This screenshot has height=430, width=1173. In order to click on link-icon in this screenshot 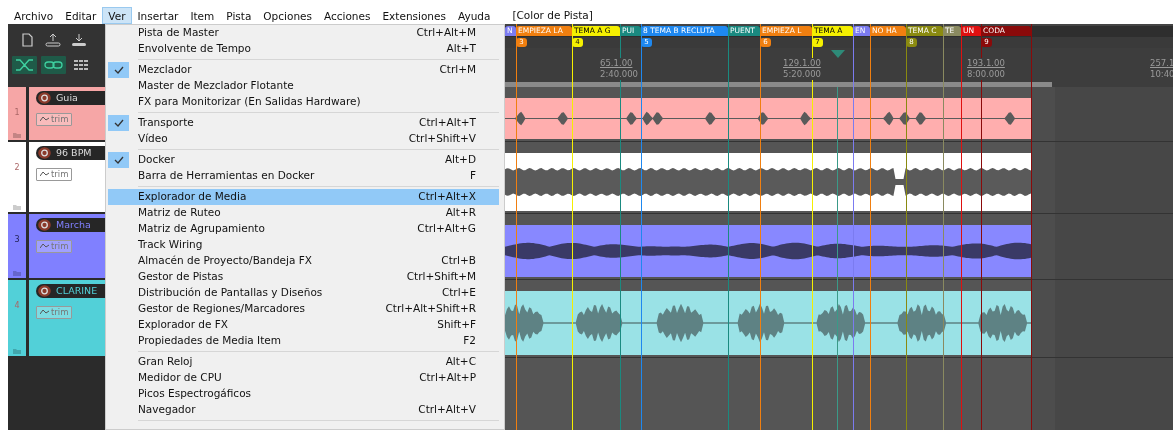, I will do `click(53, 65)`.